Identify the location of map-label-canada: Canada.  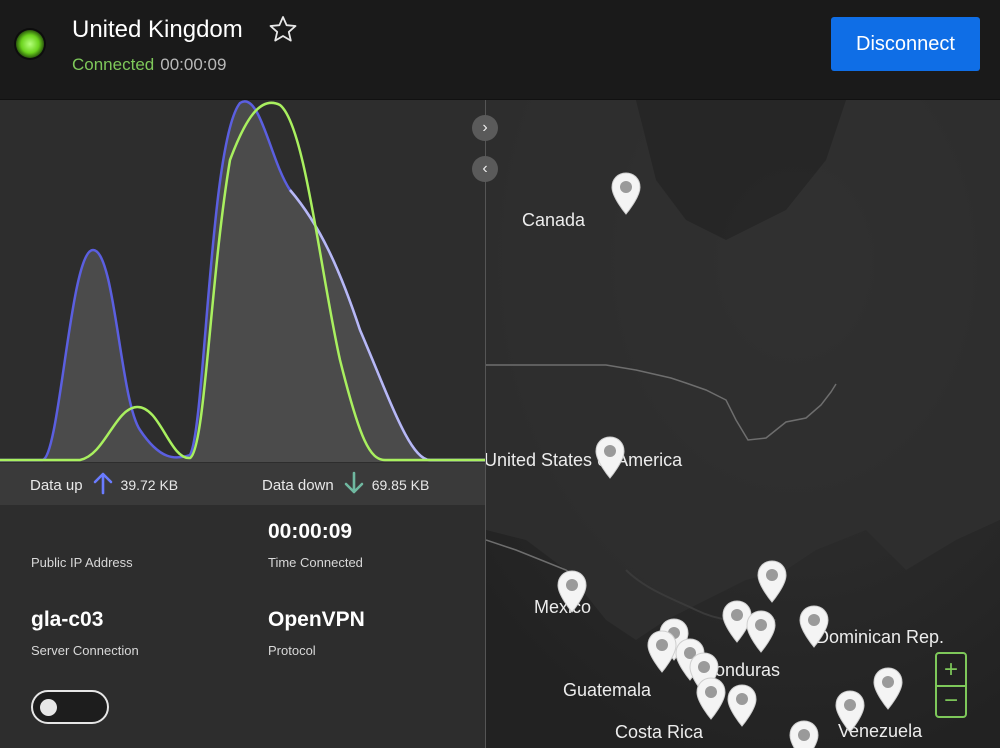
(554, 220).